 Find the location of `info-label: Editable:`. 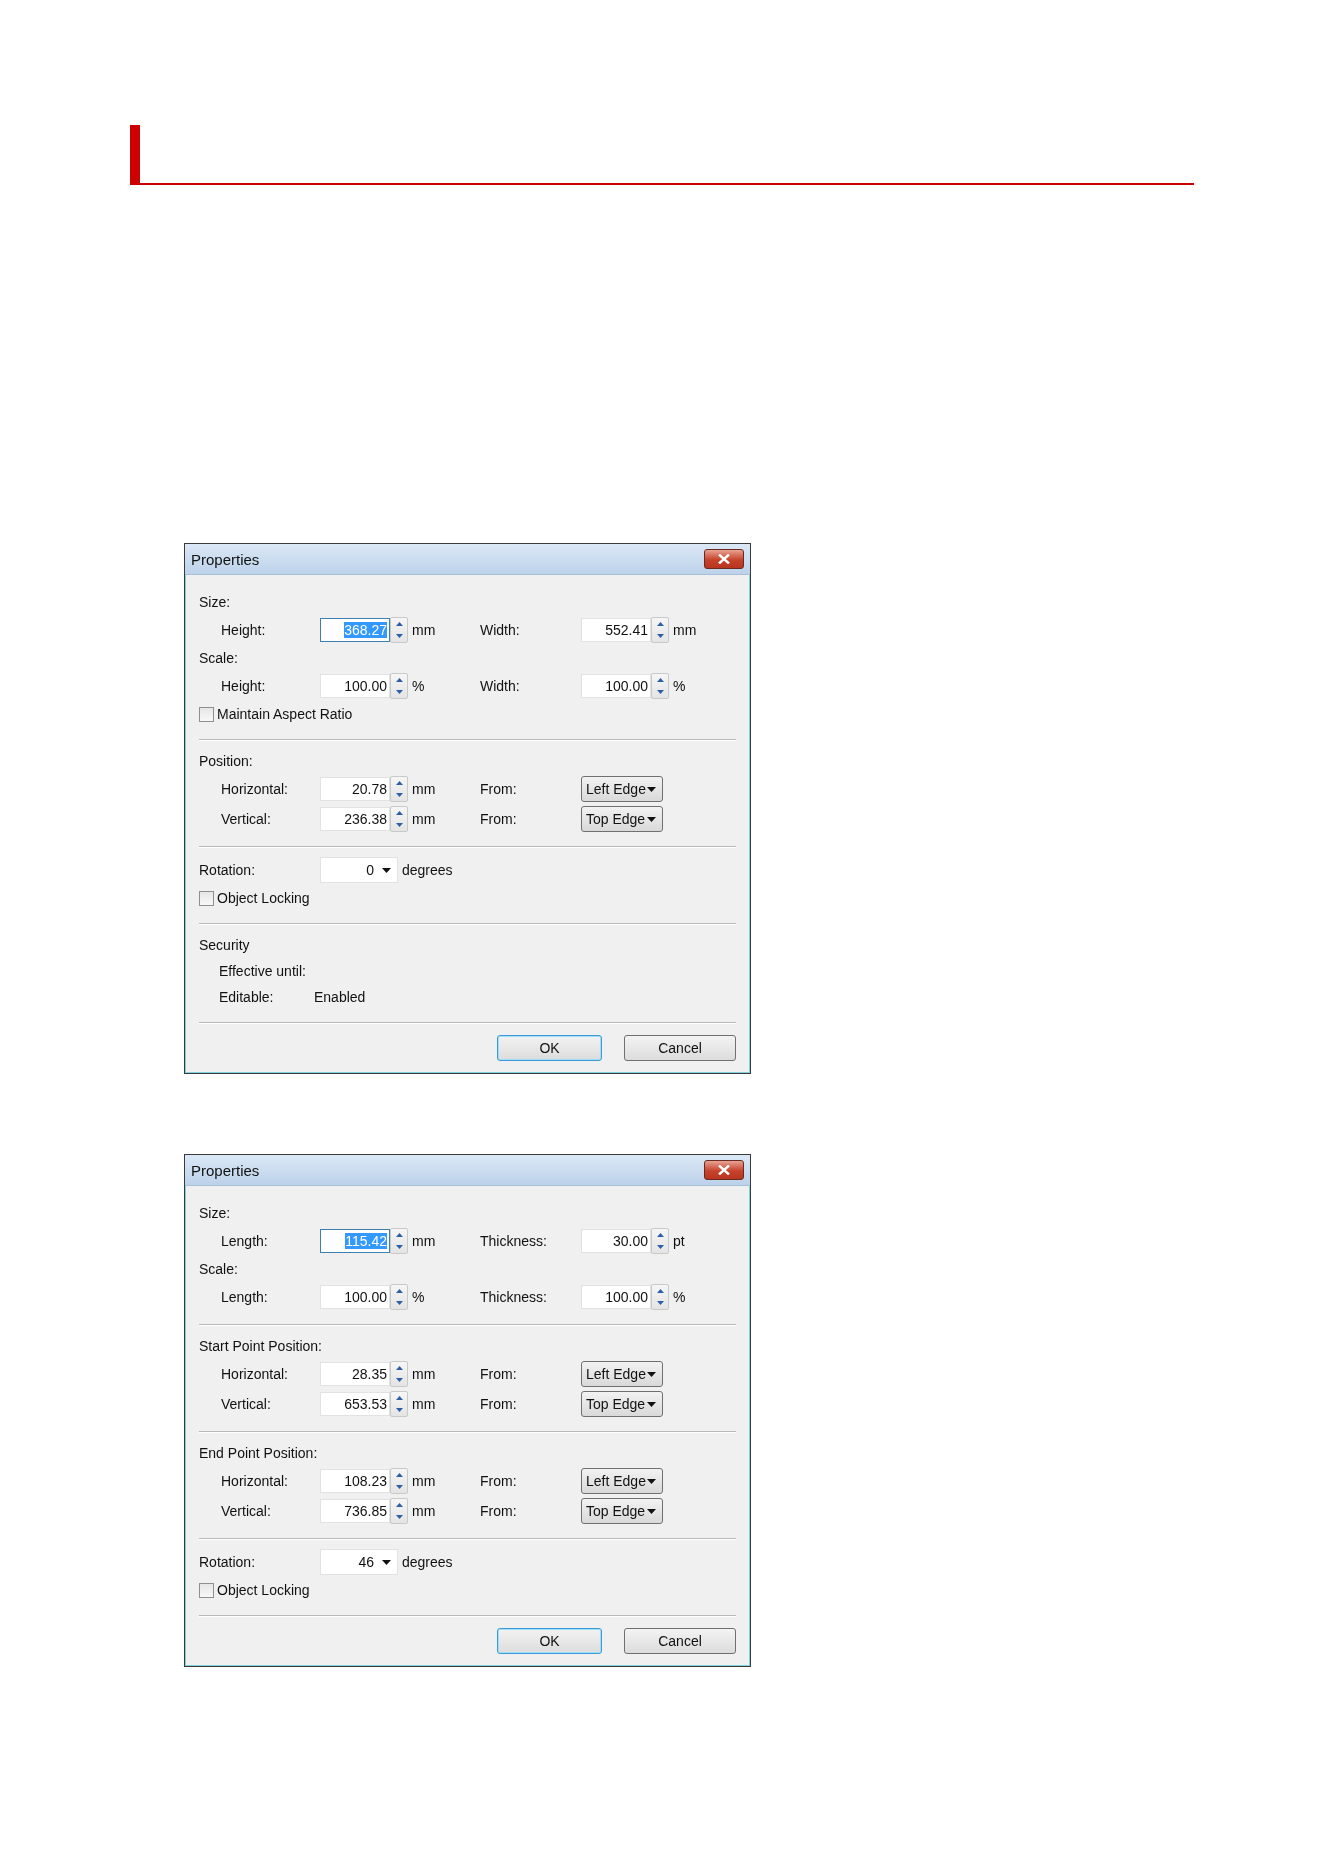

info-label: Editable: is located at coordinates (246, 997).